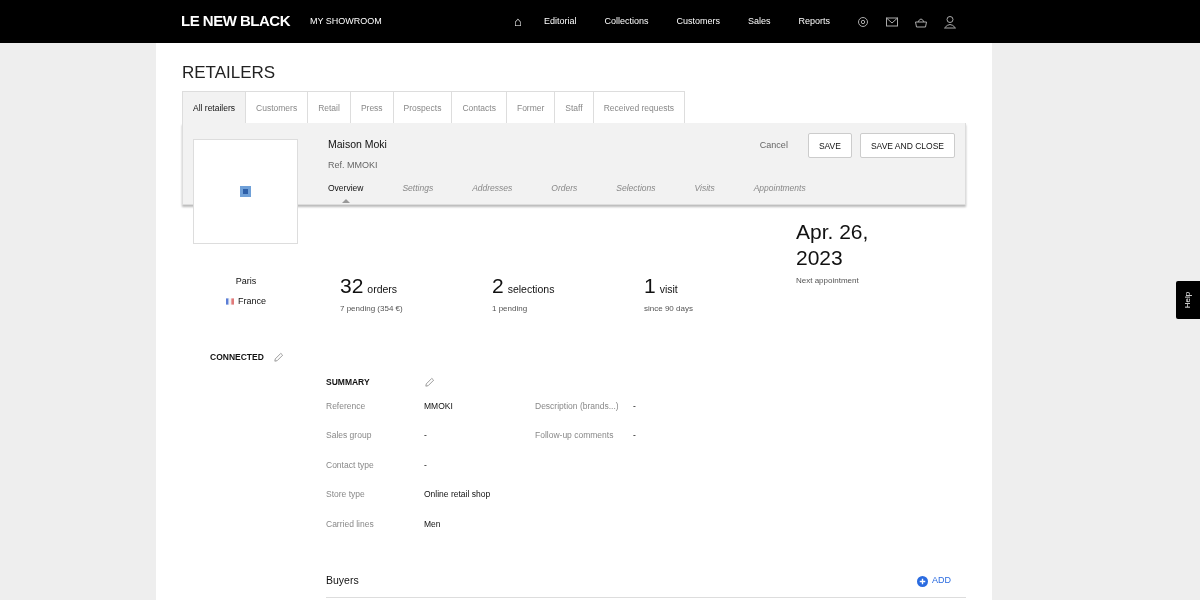 The width and height of the screenshot is (1200, 600). Describe the element at coordinates (418, 192) in the screenshot. I see `tab: Settings` at that location.